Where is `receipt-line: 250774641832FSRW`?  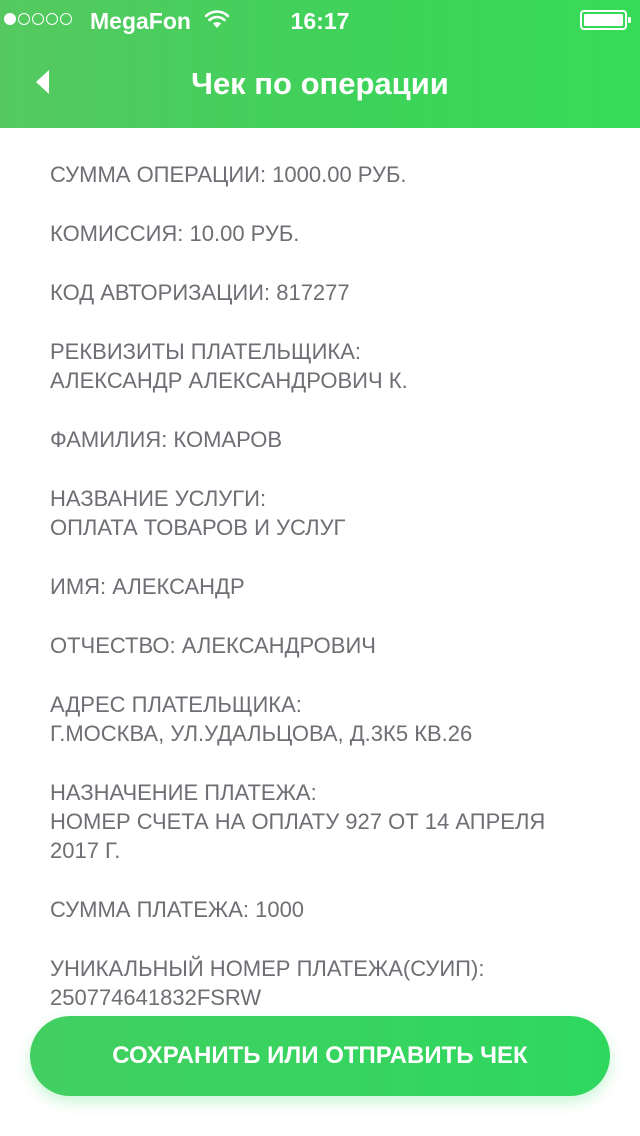
receipt-line: 250774641832FSRW is located at coordinates (156, 997).